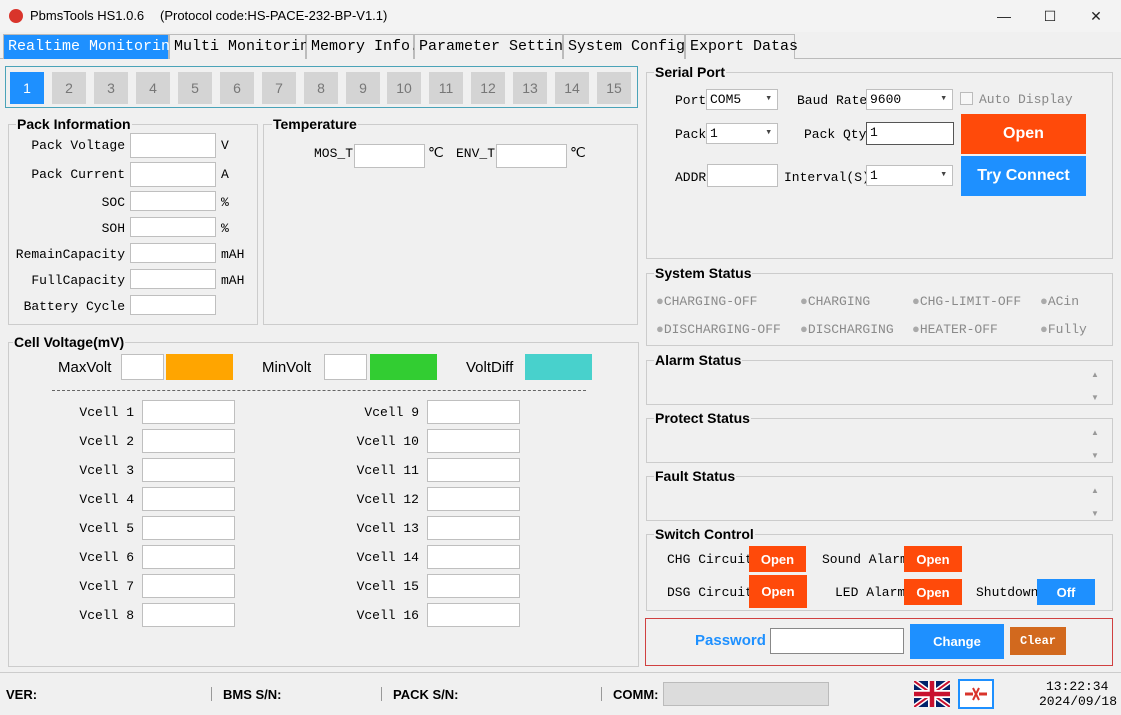 This screenshot has height=715, width=1121. I want to click on dsg-circuit-button: Open, so click(778, 591).